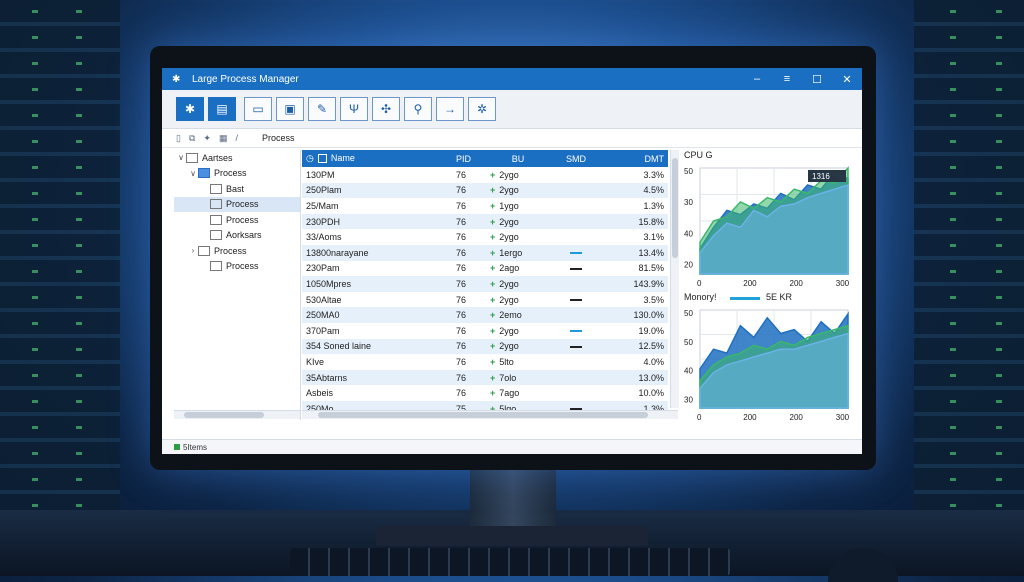  I want to click on table-row: Asbeis 76 +7ago 10.0%, so click(485, 393).